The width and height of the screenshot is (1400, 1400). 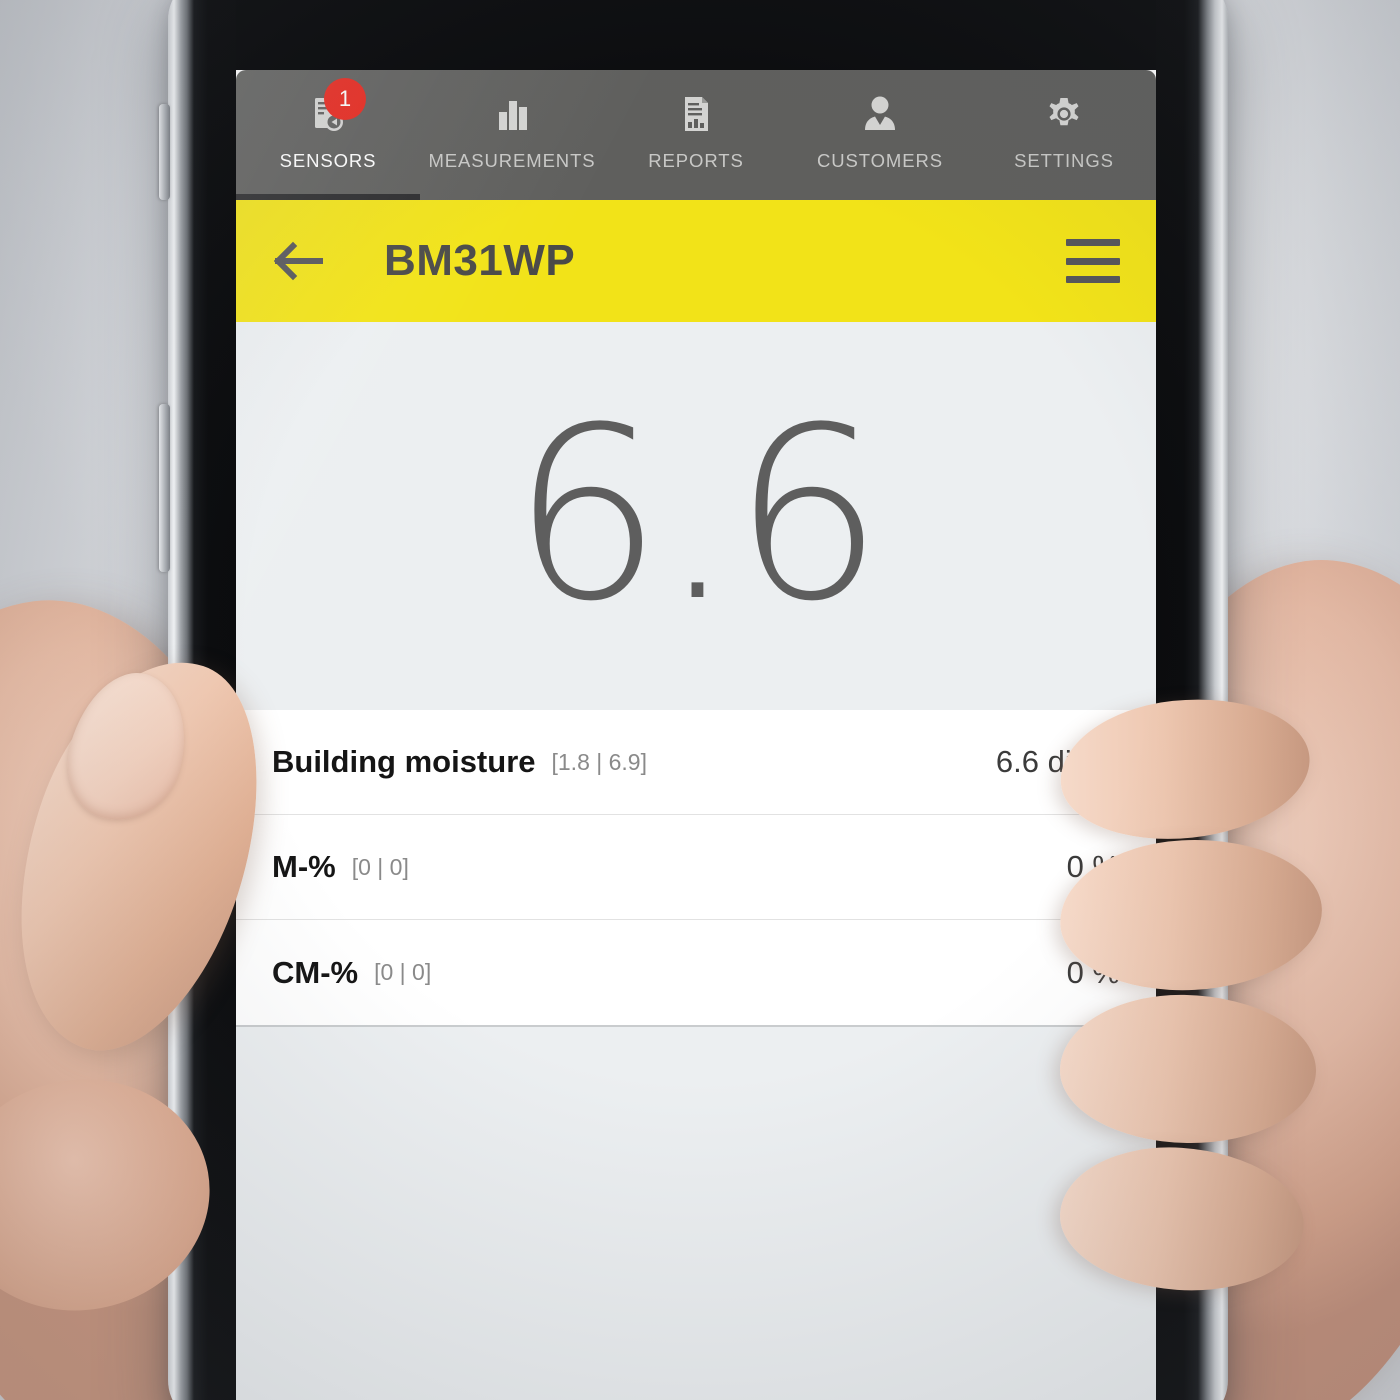 I want to click on person-icon, so click(x=880, y=114).